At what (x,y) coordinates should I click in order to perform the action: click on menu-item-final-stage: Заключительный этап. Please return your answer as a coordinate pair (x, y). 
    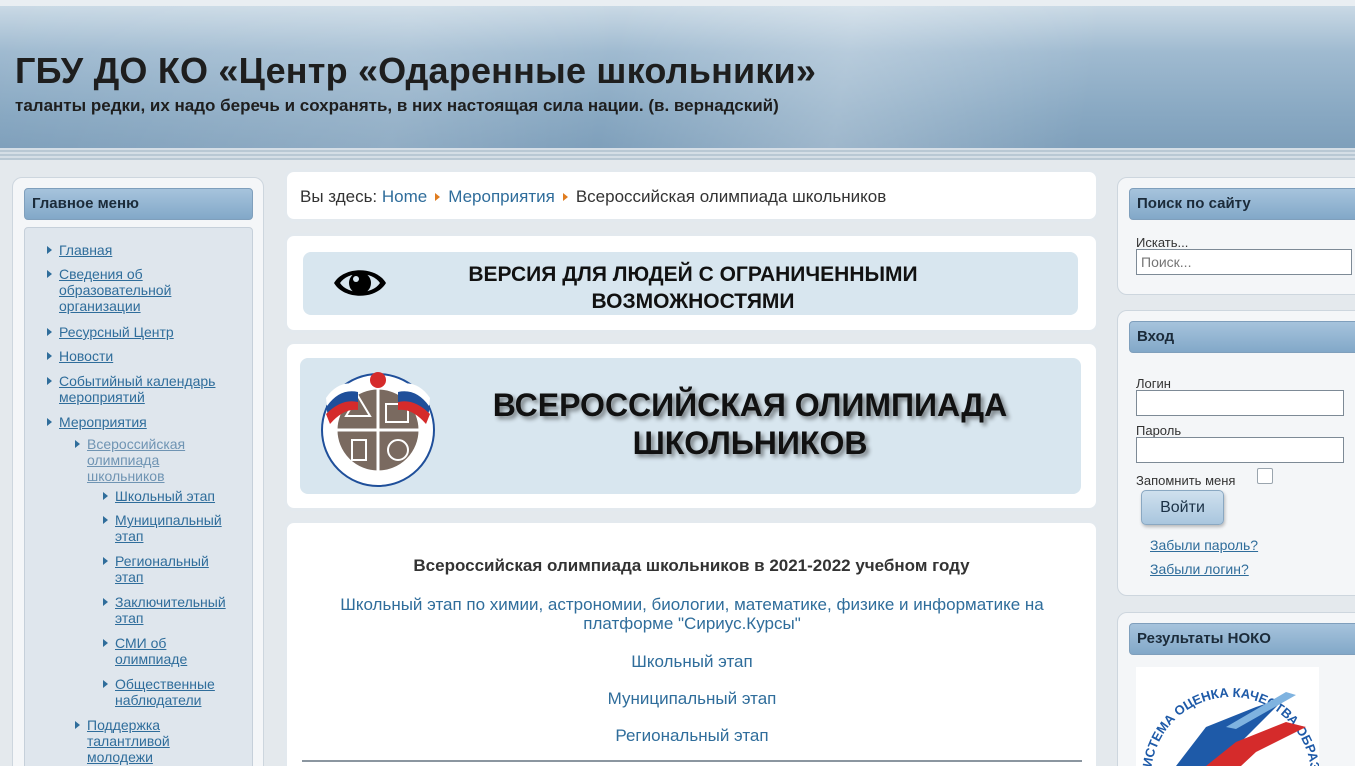
    Looking at the image, I should click on (171, 610).